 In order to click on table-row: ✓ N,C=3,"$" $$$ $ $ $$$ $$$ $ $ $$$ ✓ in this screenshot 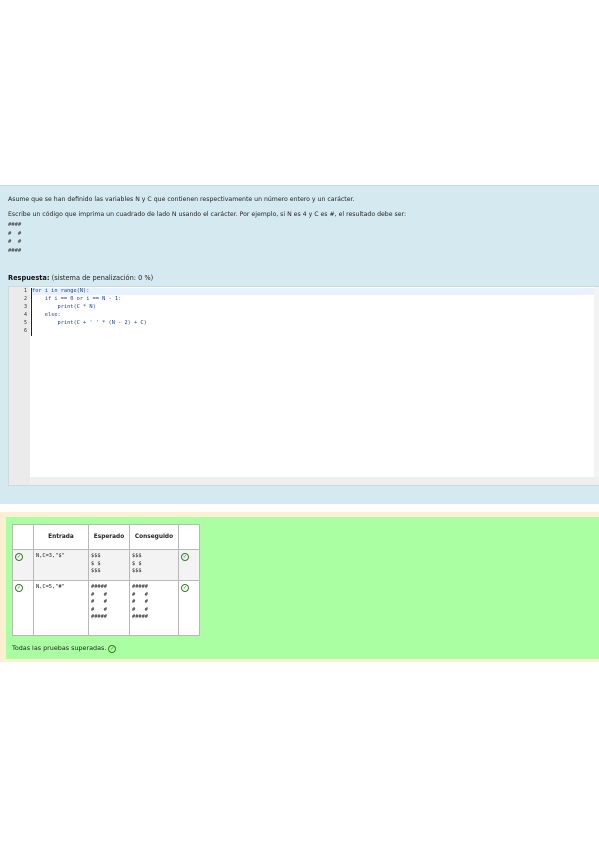, I will do `click(106, 565)`.